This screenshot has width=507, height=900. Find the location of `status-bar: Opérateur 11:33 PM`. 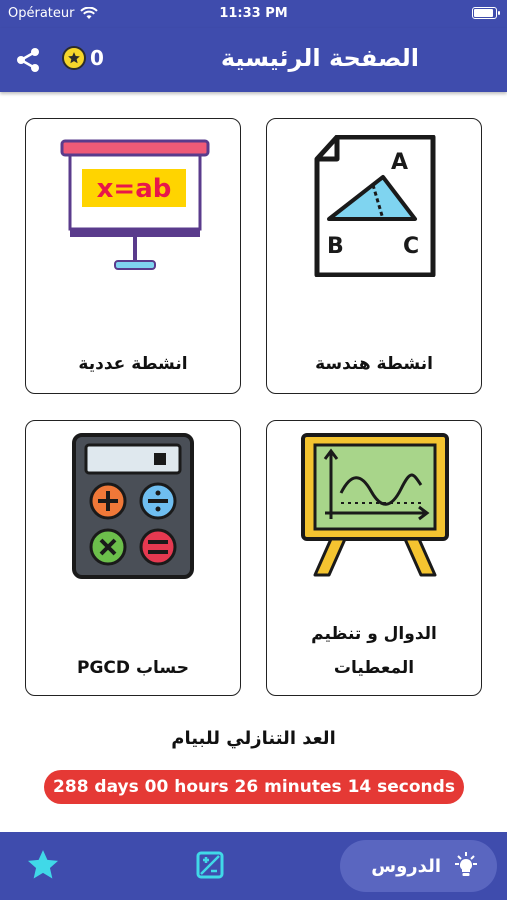

status-bar: Opérateur 11:33 PM is located at coordinates (253, 14).